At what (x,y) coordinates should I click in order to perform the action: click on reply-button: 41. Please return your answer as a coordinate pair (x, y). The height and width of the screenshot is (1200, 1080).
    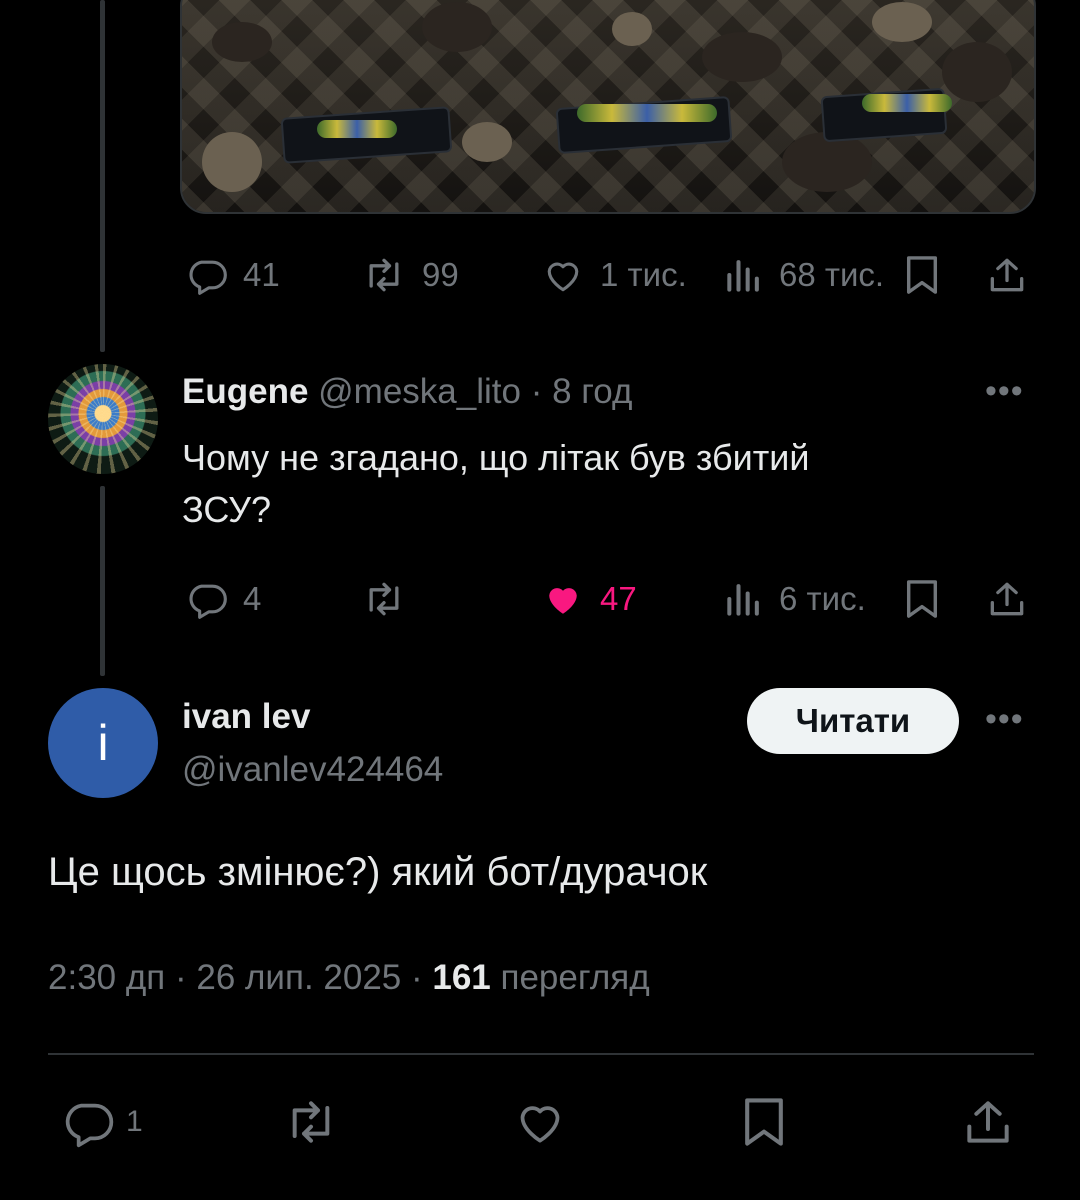
    Looking at the image, I should click on (232, 275).